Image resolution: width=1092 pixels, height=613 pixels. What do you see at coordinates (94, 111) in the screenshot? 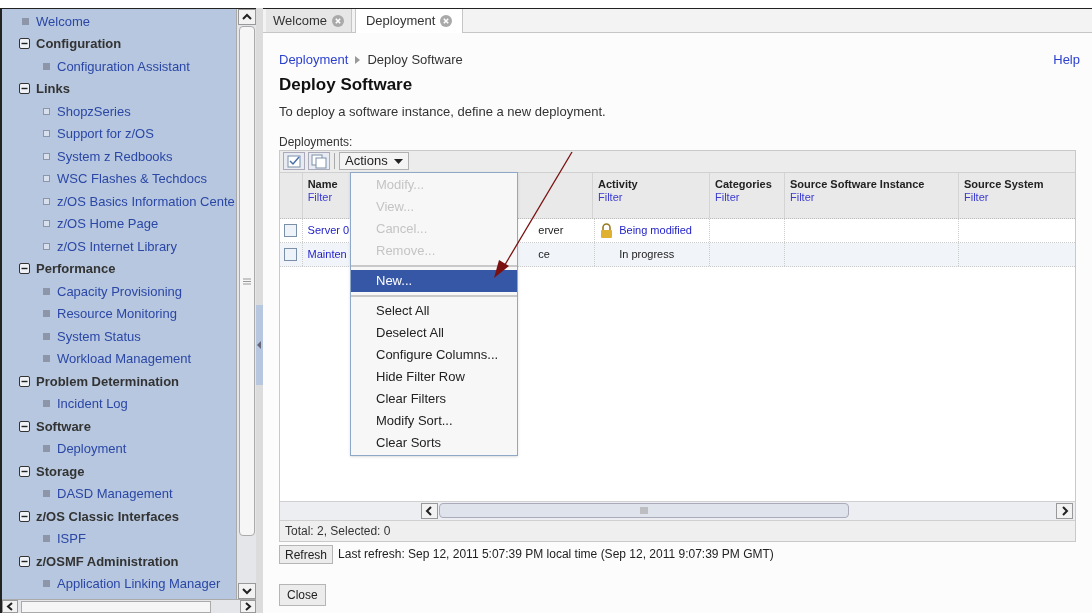
I see `sidebar-link: ShopzSeries` at bounding box center [94, 111].